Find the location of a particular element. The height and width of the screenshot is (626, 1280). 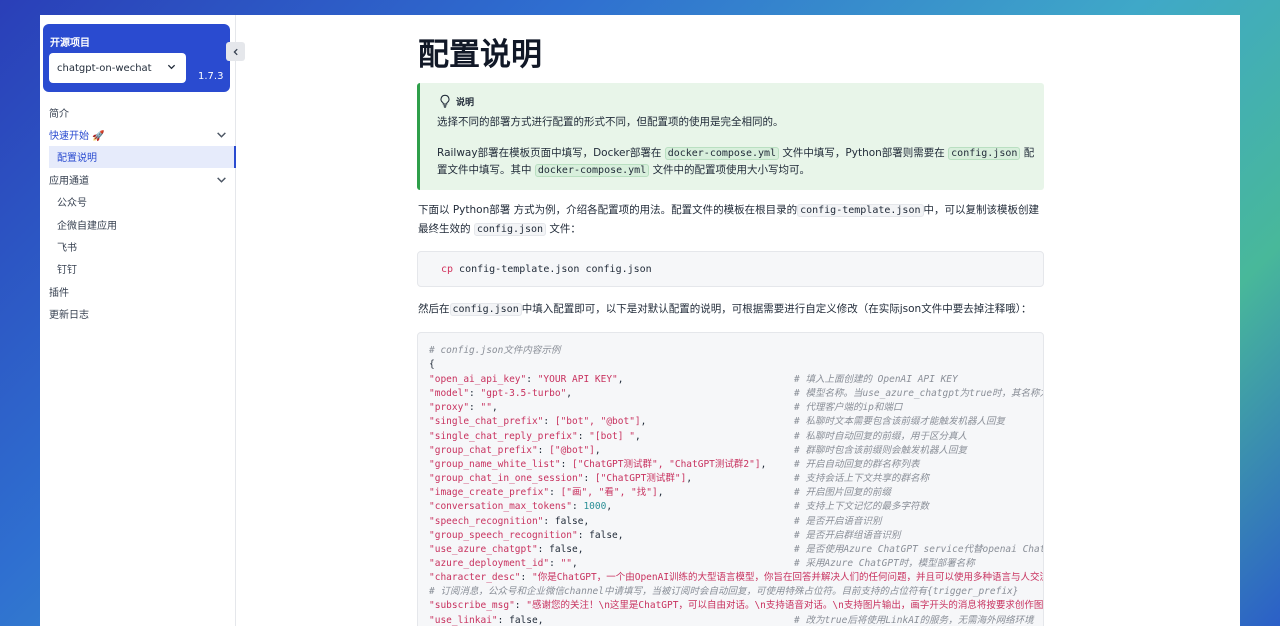

sidebar-item-wecom: 企微自建应用 is located at coordinates (138, 224).